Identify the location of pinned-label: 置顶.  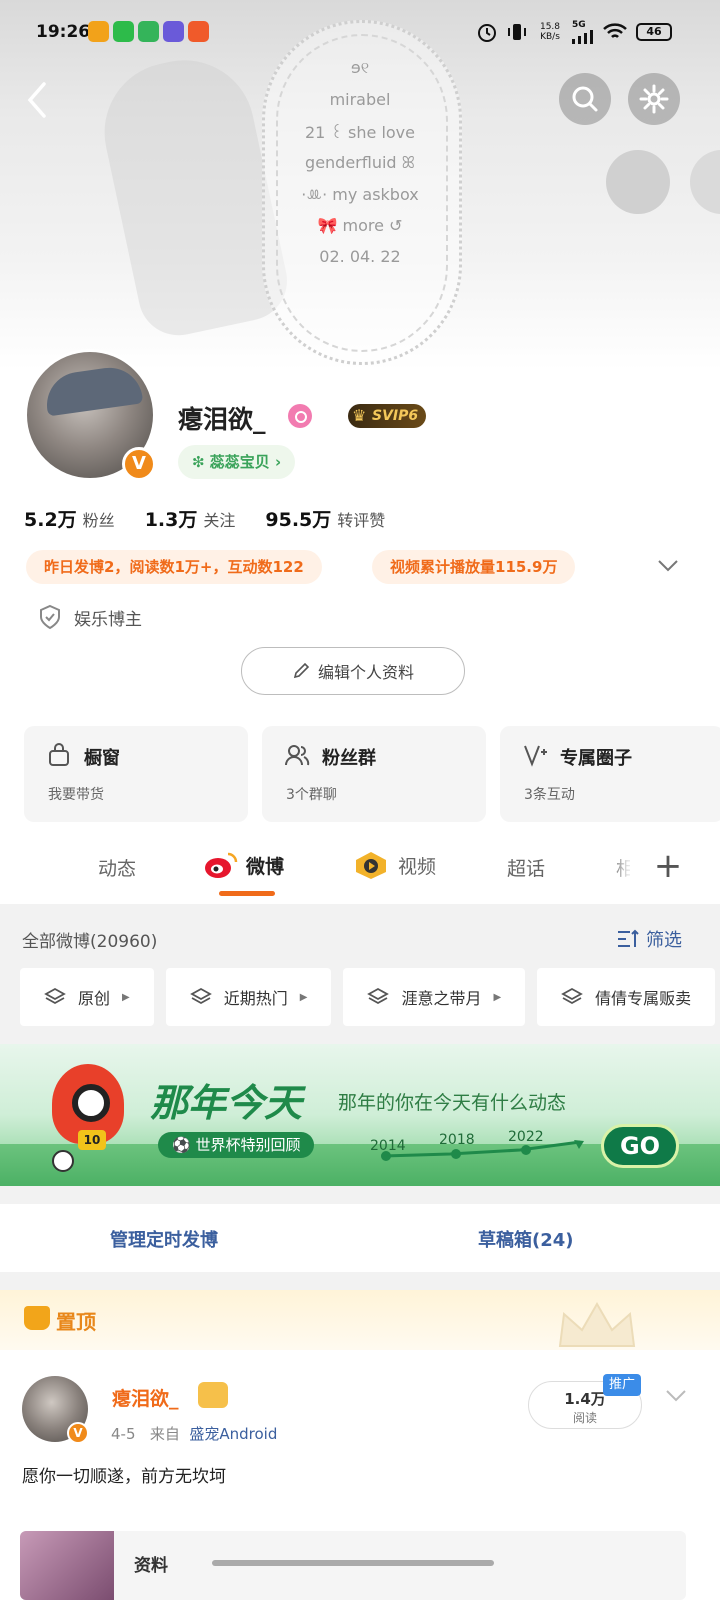
(76, 1322).